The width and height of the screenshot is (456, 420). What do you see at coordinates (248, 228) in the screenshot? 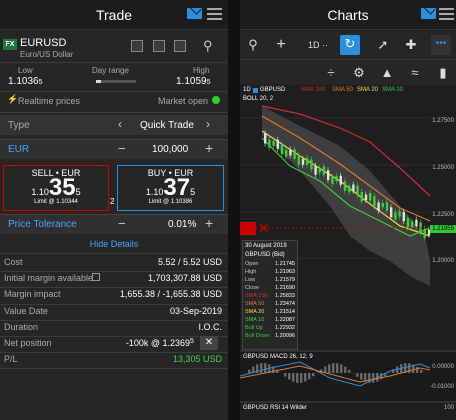
I see `close-marker` at bounding box center [248, 228].